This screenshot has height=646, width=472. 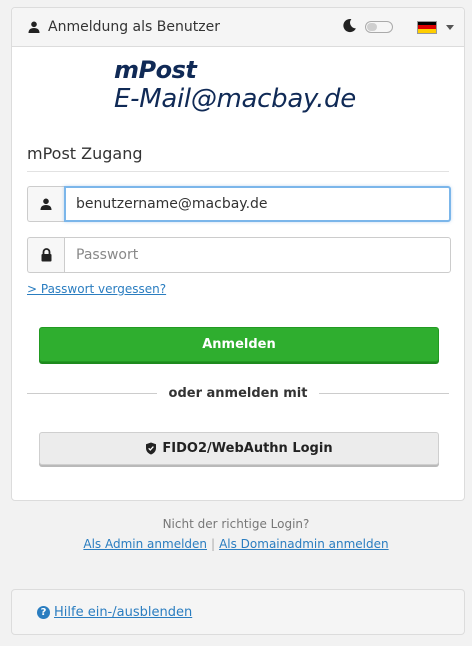 What do you see at coordinates (151, 448) in the screenshot?
I see `shield-icon` at bounding box center [151, 448].